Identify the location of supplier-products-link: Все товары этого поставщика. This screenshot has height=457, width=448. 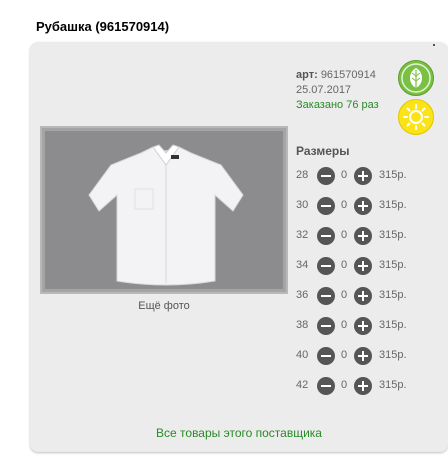
(239, 433).